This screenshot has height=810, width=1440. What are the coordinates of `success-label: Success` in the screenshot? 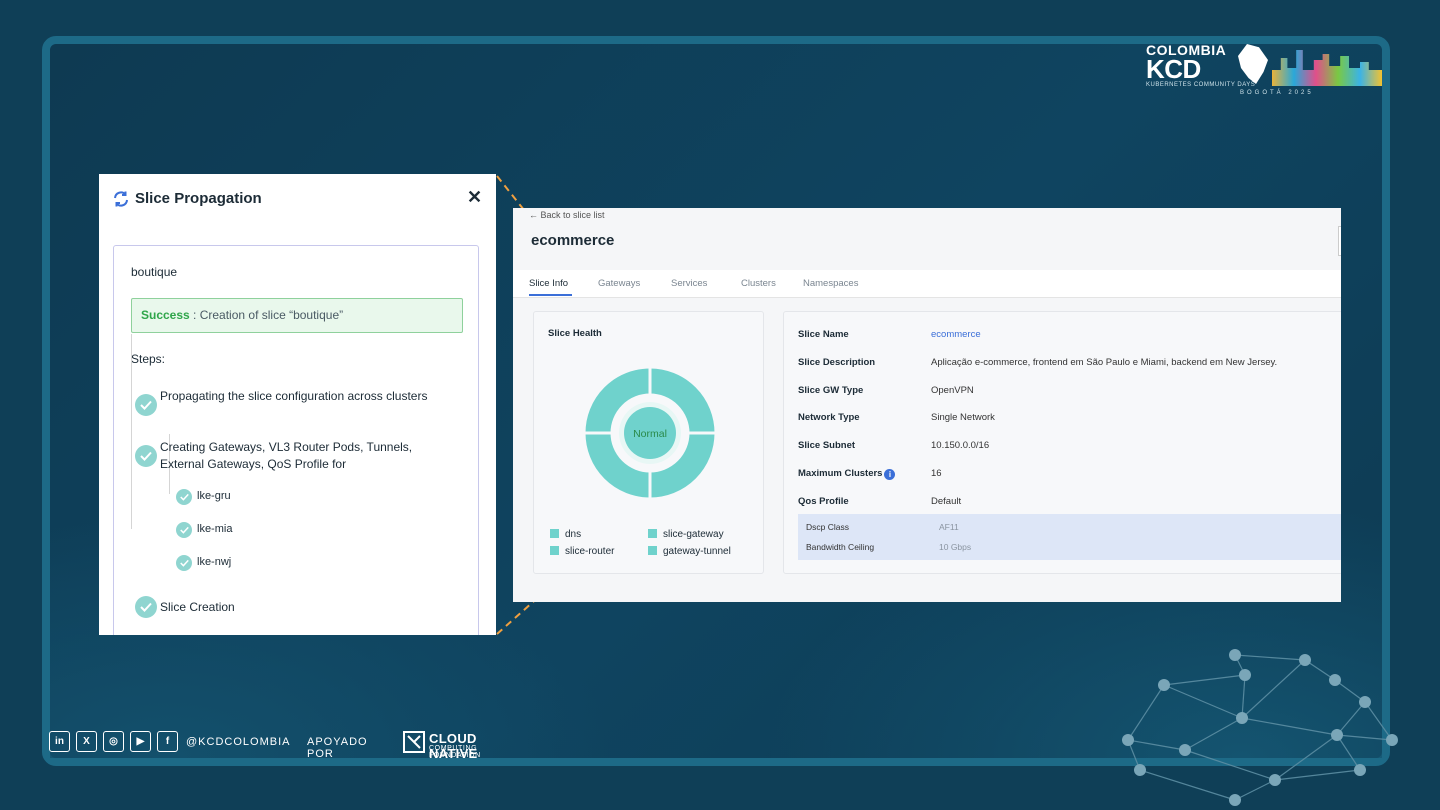 It's located at (165, 315).